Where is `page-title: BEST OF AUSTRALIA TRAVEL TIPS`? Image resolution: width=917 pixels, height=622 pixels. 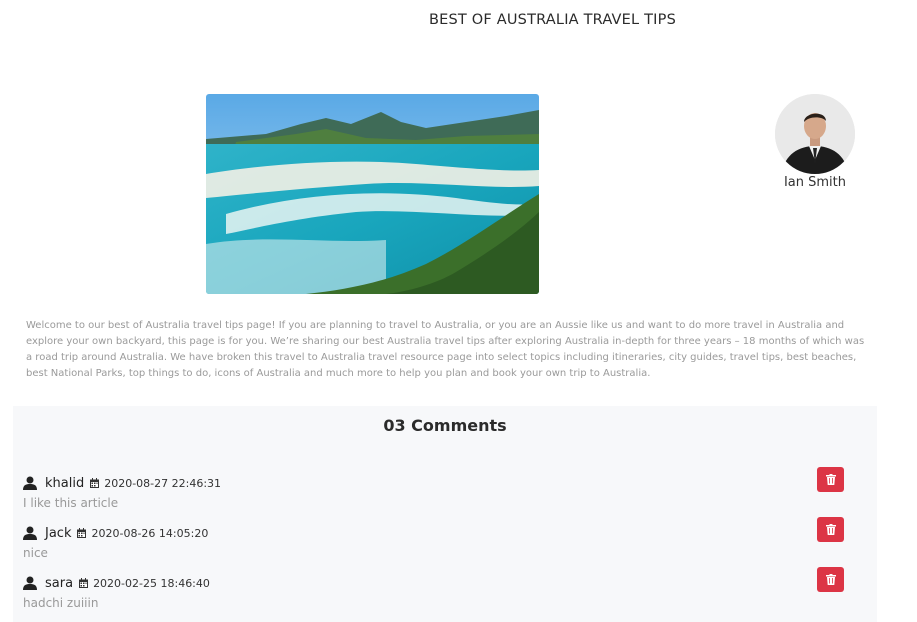 page-title: BEST OF AUSTRALIA TRAVEL TIPS is located at coordinates (552, 20).